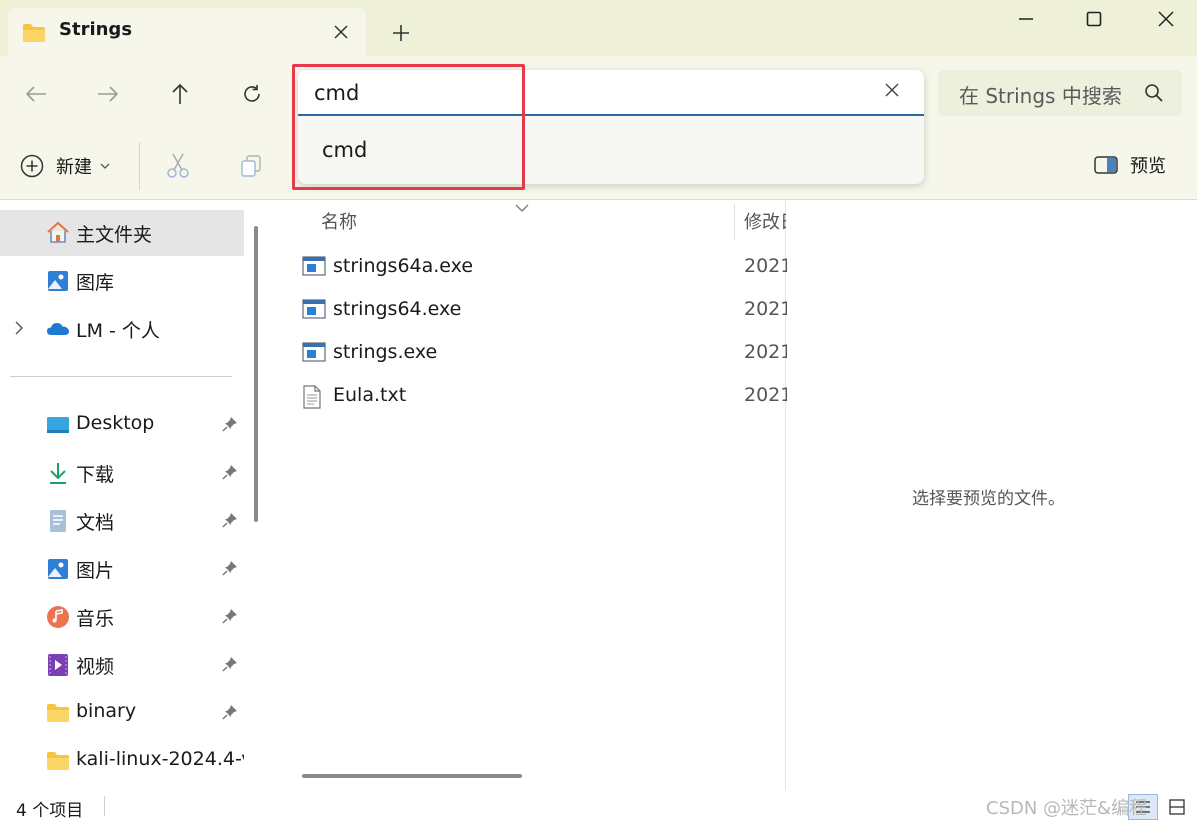 The width and height of the screenshot is (1197, 825). I want to click on sidebar-item-label: Desktop, so click(115, 423).